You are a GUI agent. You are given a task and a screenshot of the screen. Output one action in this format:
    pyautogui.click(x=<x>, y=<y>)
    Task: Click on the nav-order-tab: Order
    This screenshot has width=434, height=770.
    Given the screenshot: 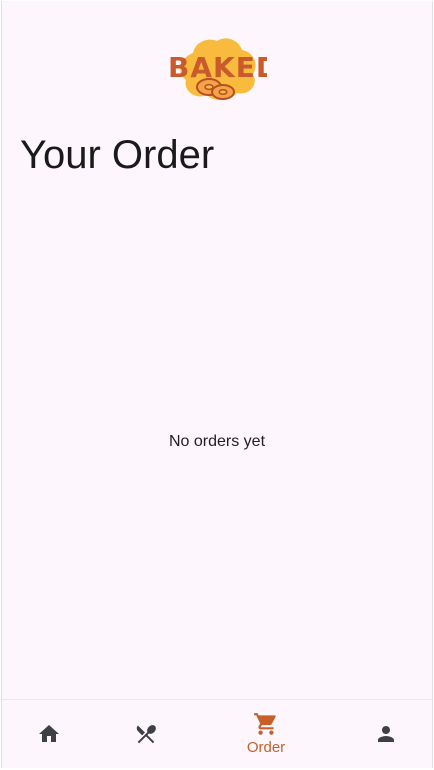 What is the action you would take?
    pyautogui.click(x=266, y=734)
    